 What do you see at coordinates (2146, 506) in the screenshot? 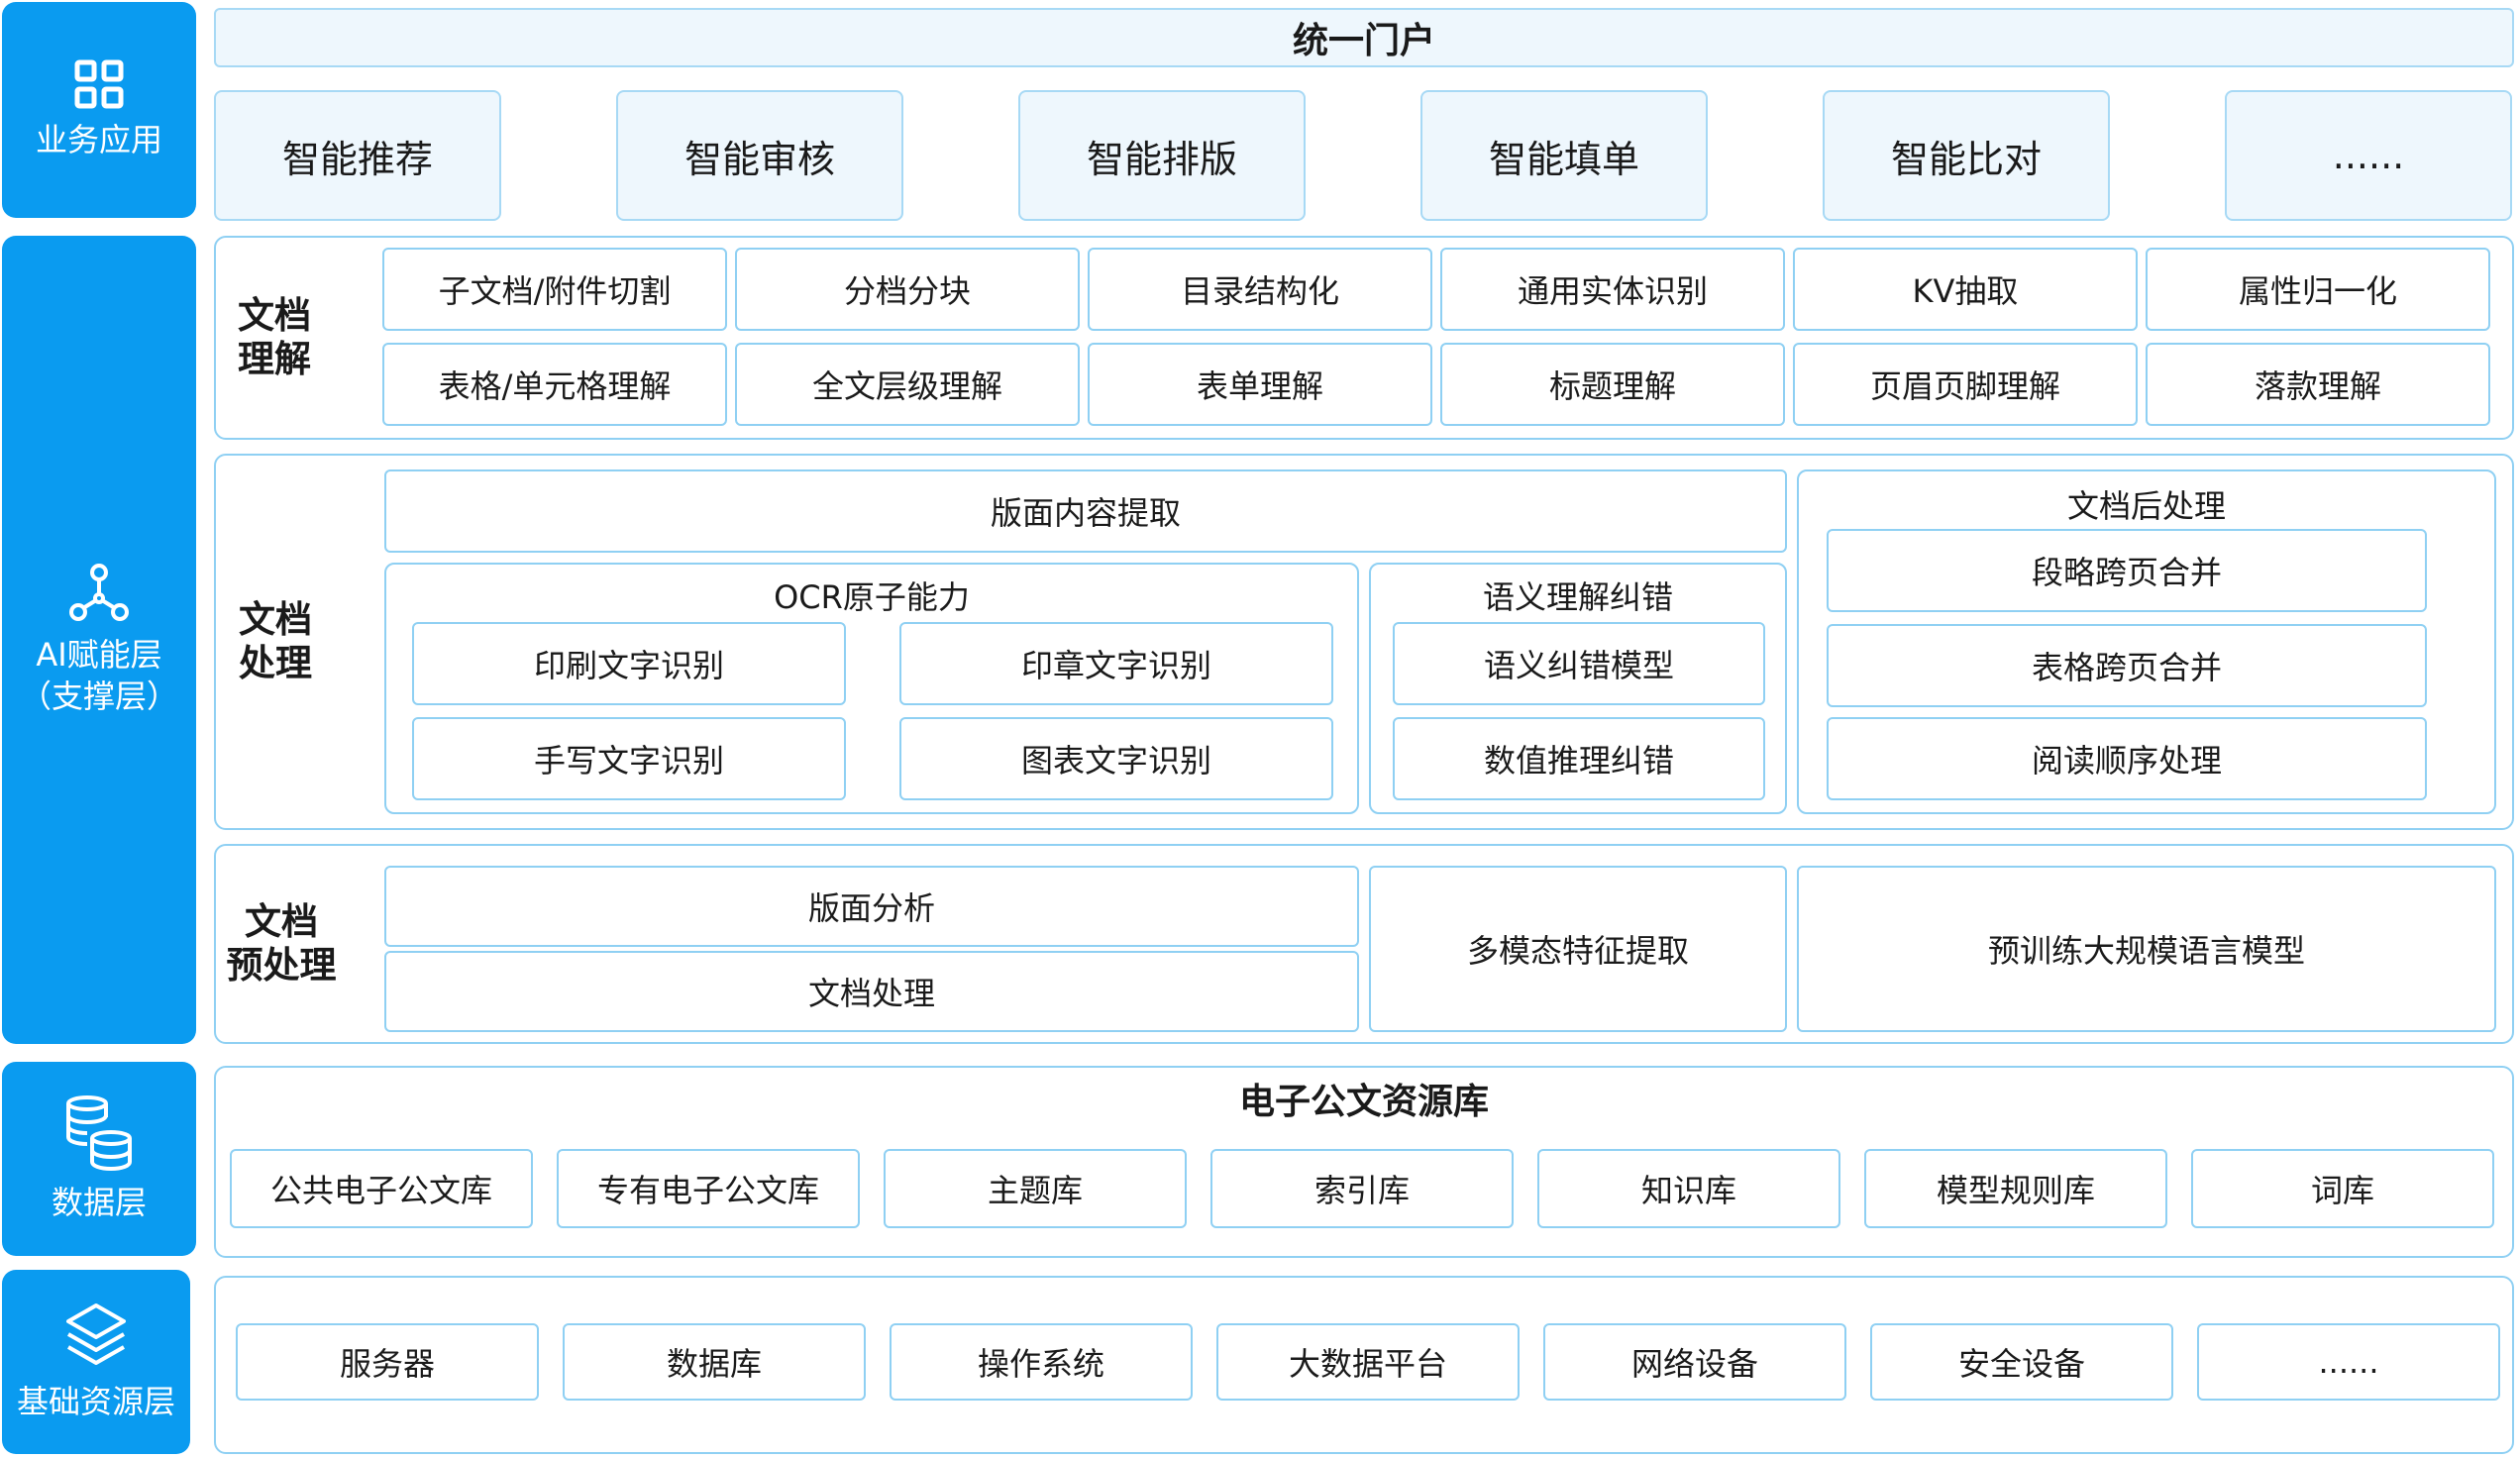
I see `post-title: 文档后处理` at bounding box center [2146, 506].